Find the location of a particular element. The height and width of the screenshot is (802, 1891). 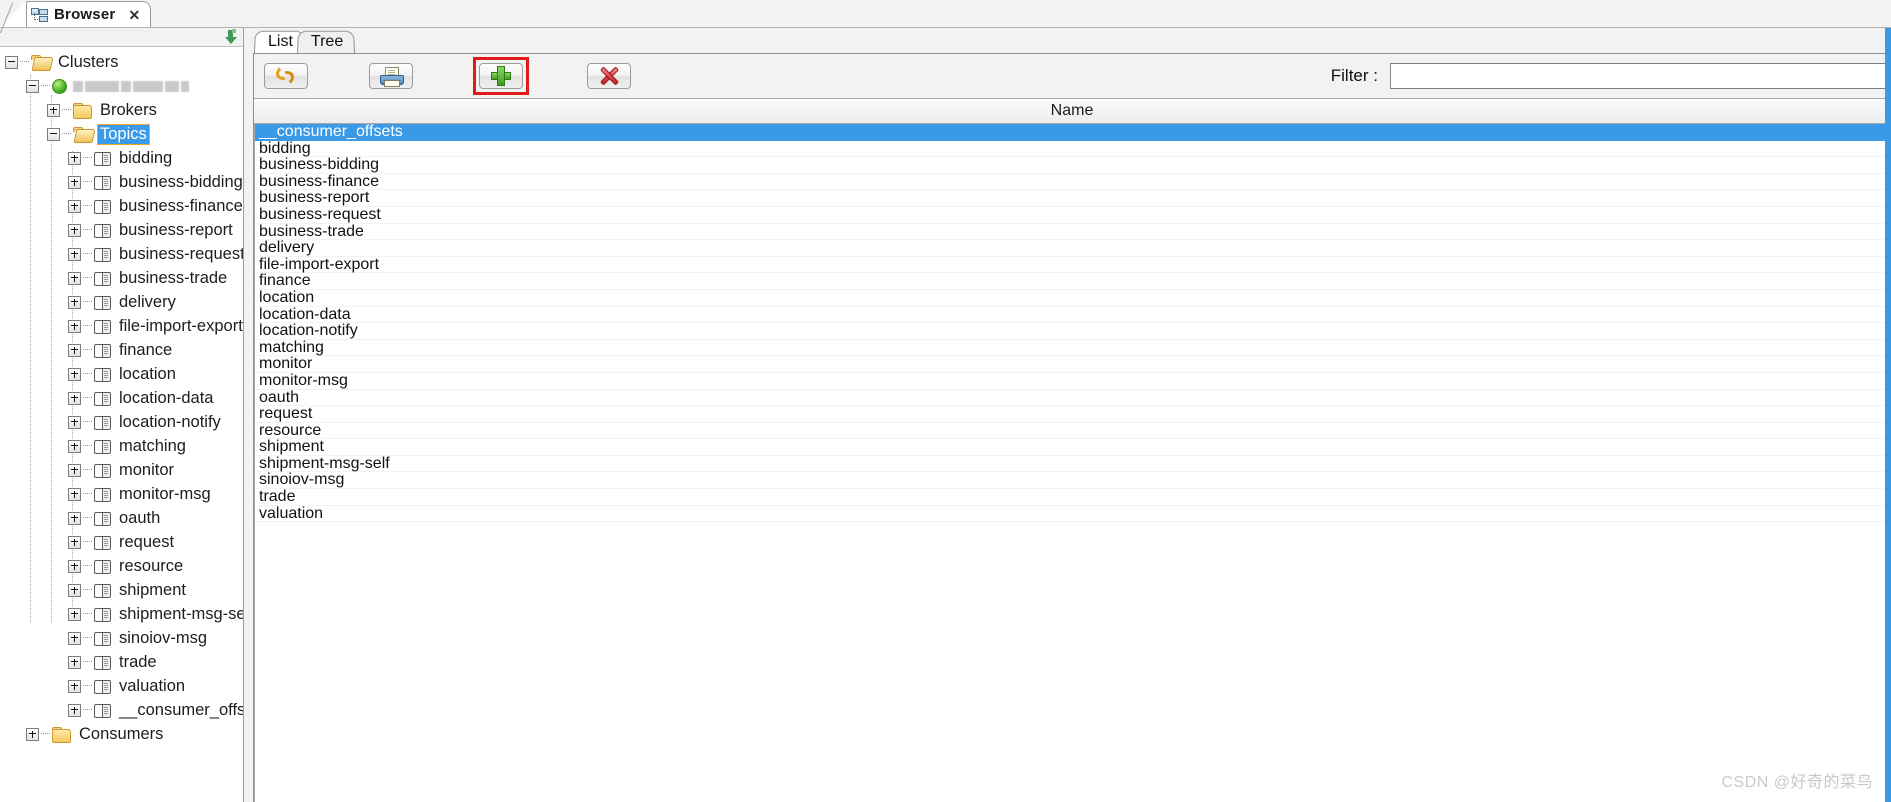

tree-node-topic: request is located at coordinates (121, 542).